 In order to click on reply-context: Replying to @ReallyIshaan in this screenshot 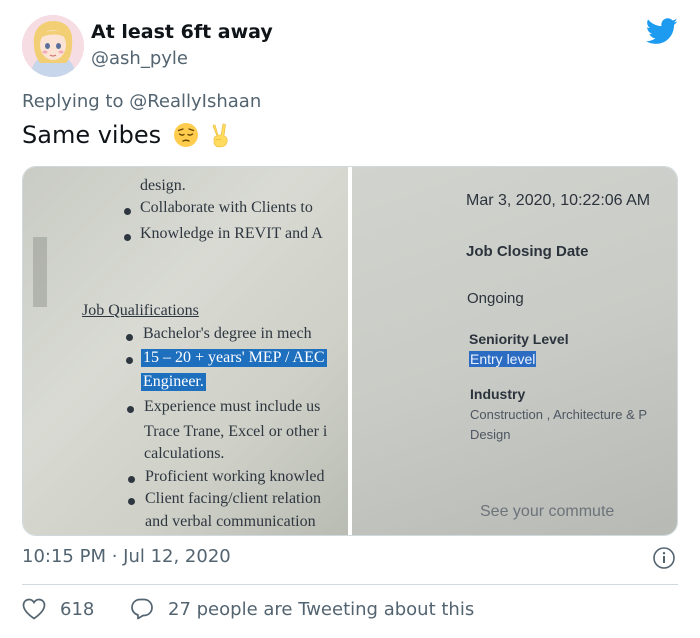, I will do `click(141, 101)`.